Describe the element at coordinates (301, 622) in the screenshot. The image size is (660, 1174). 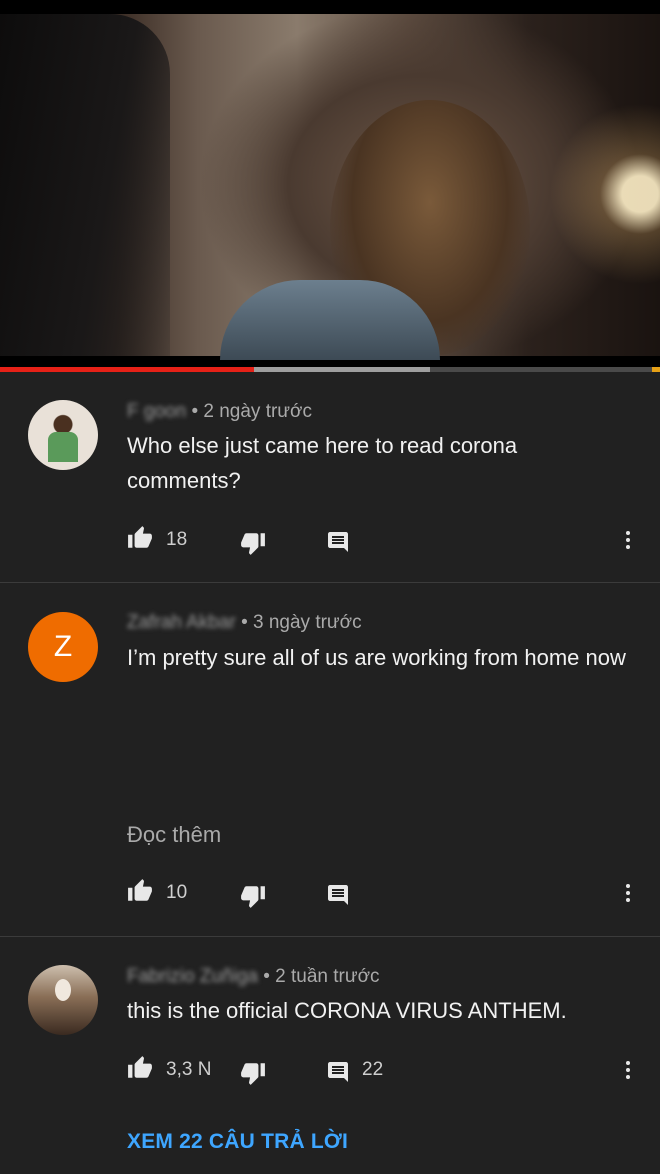
I see `comment-time: • 3 ngày trước` at that location.